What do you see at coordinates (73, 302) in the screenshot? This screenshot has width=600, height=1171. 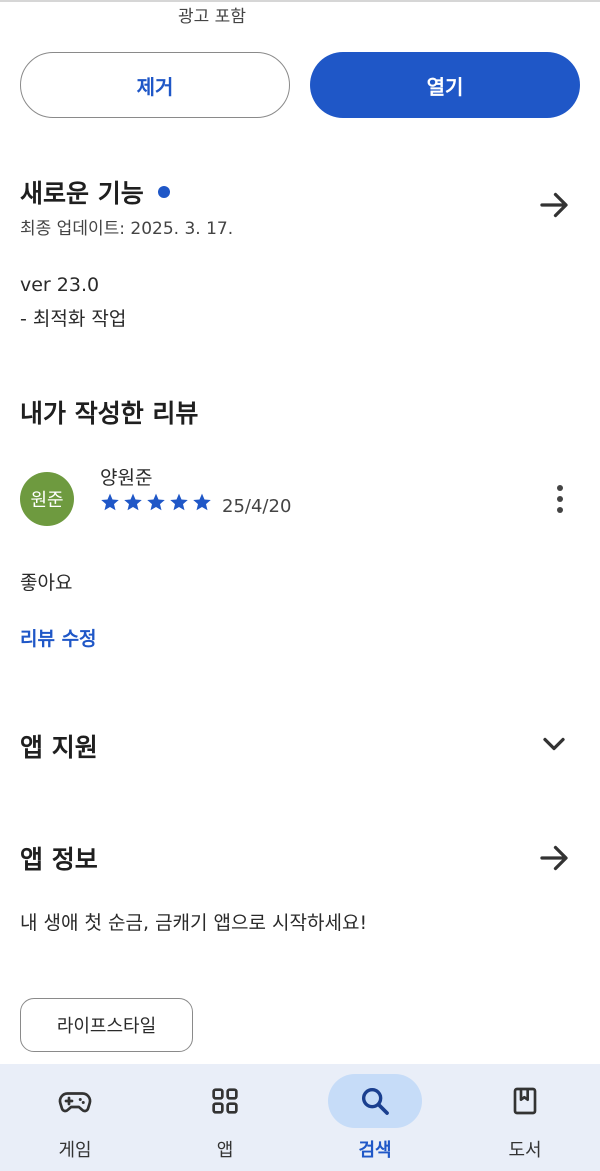 I see `release-notes: ver 23.0 - 최적화 작업` at bounding box center [73, 302].